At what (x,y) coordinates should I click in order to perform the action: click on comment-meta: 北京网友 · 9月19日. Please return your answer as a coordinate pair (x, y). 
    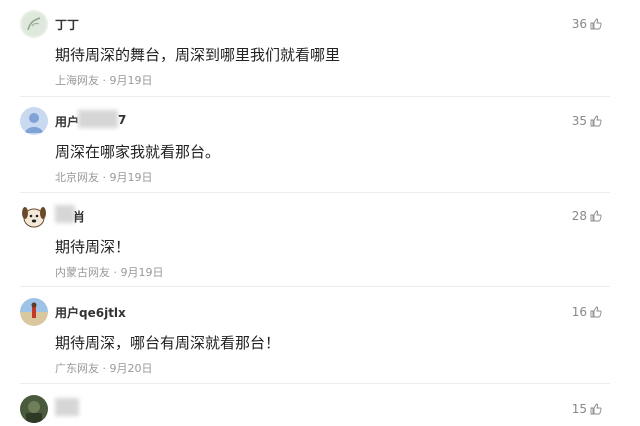
    Looking at the image, I should click on (104, 177).